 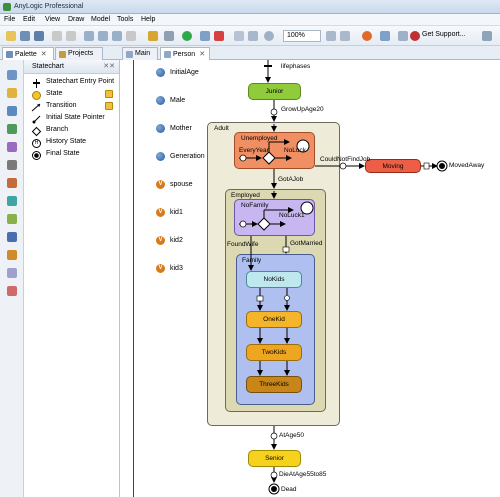 I want to click on palette-item-initial-pointer: Initial State Pointer, so click(x=71, y=119).